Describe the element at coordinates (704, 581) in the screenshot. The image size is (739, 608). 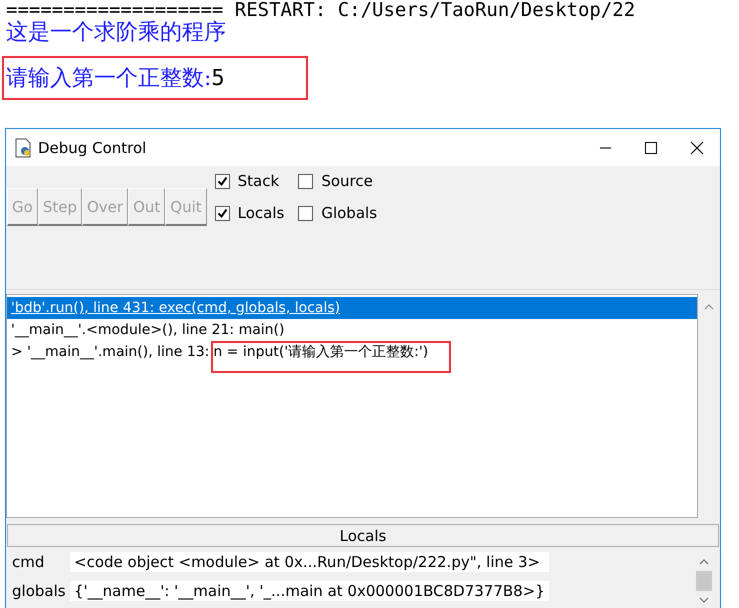
I see `scrollbar-thumb` at that location.